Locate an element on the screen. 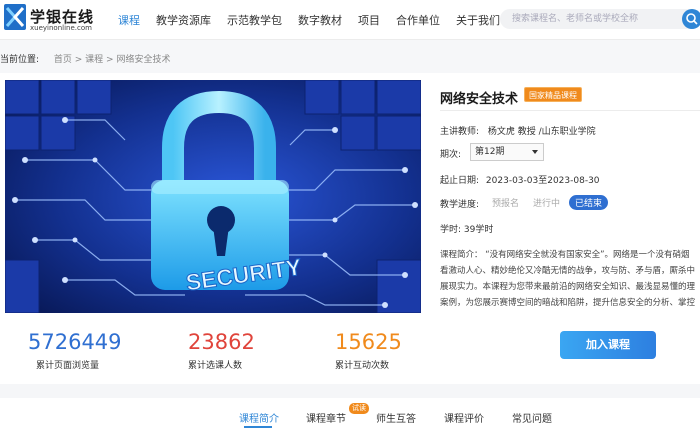  course-title: 网络安全技术 is located at coordinates (479, 99).